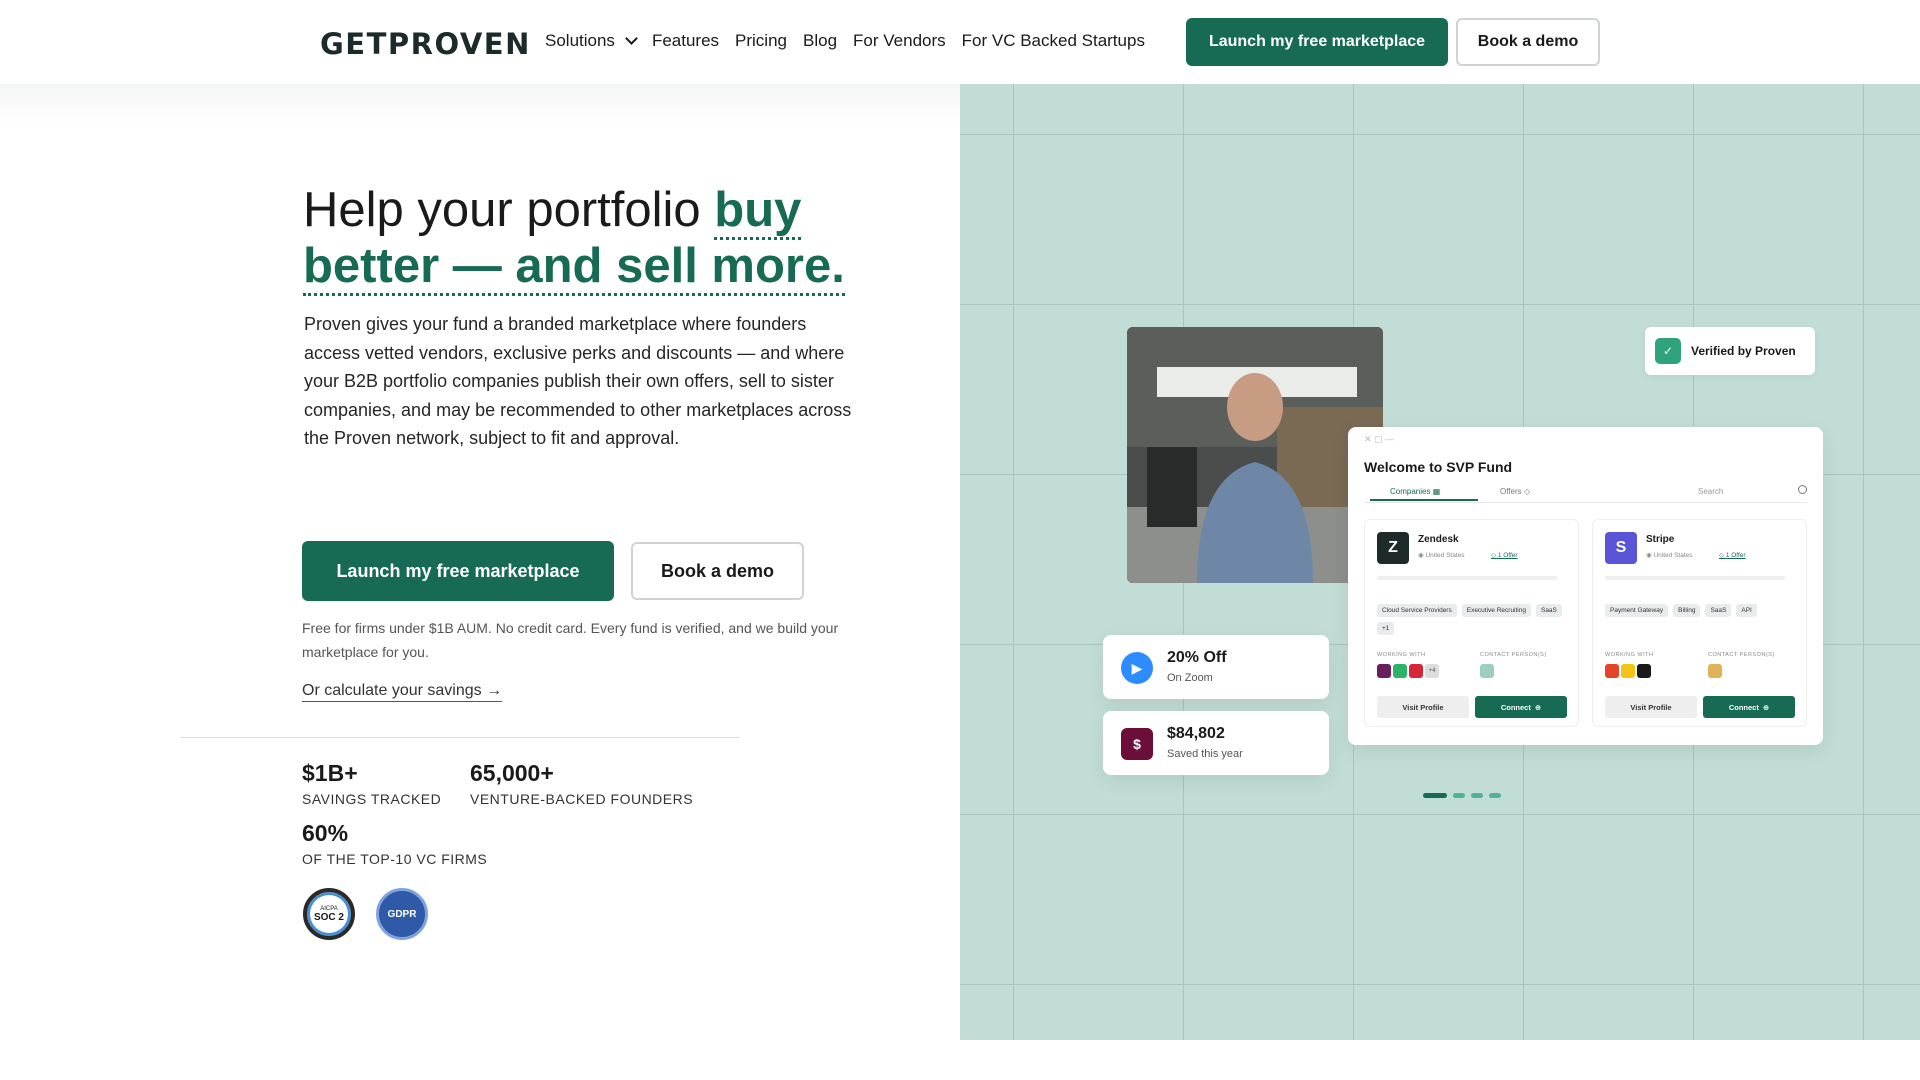 The image size is (1920, 1080). I want to click on savings-sub: Saved this year, so click(1205, 754).